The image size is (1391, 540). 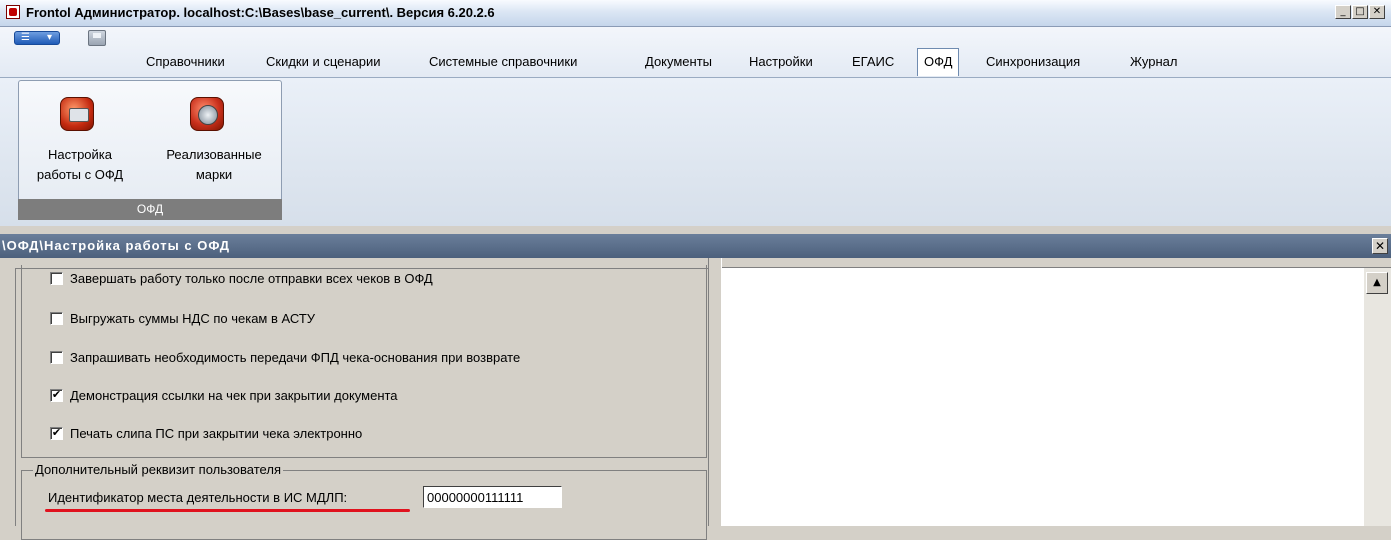 What do you see at coordinates (938, 61) in the screenshot?
I see `tab-ofd: ОФД` at bounding box center [938, 61].